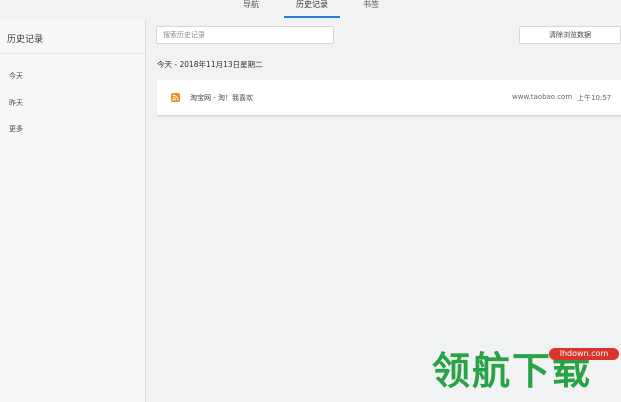 The height and width of the screenshot is (402, 621). Describe the element at coordinates (16, 129) in the screenshot. I see `sidebar-item-more: 更多` at that location.